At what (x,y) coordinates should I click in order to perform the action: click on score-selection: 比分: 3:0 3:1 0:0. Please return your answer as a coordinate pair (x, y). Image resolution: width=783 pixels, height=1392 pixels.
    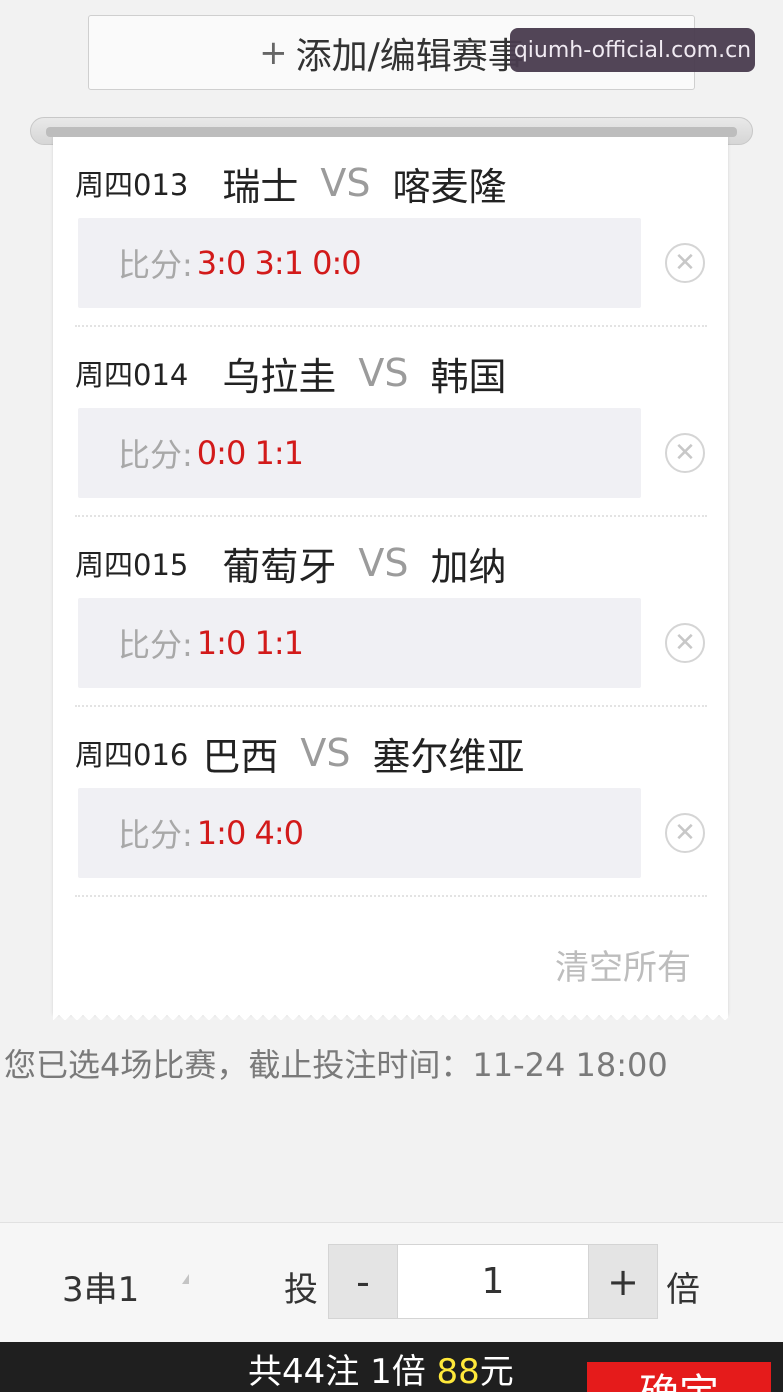
    Looking at the image, I should click on (359, 263).